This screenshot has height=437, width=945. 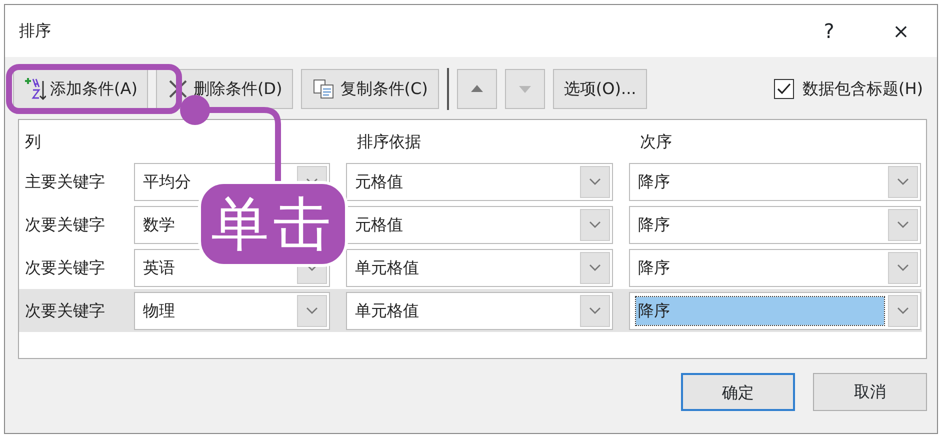 What do you see at coordinates (389, 142) in the screenshot?
I see `column-header: 排序依据` at bounding box center [389, 142].